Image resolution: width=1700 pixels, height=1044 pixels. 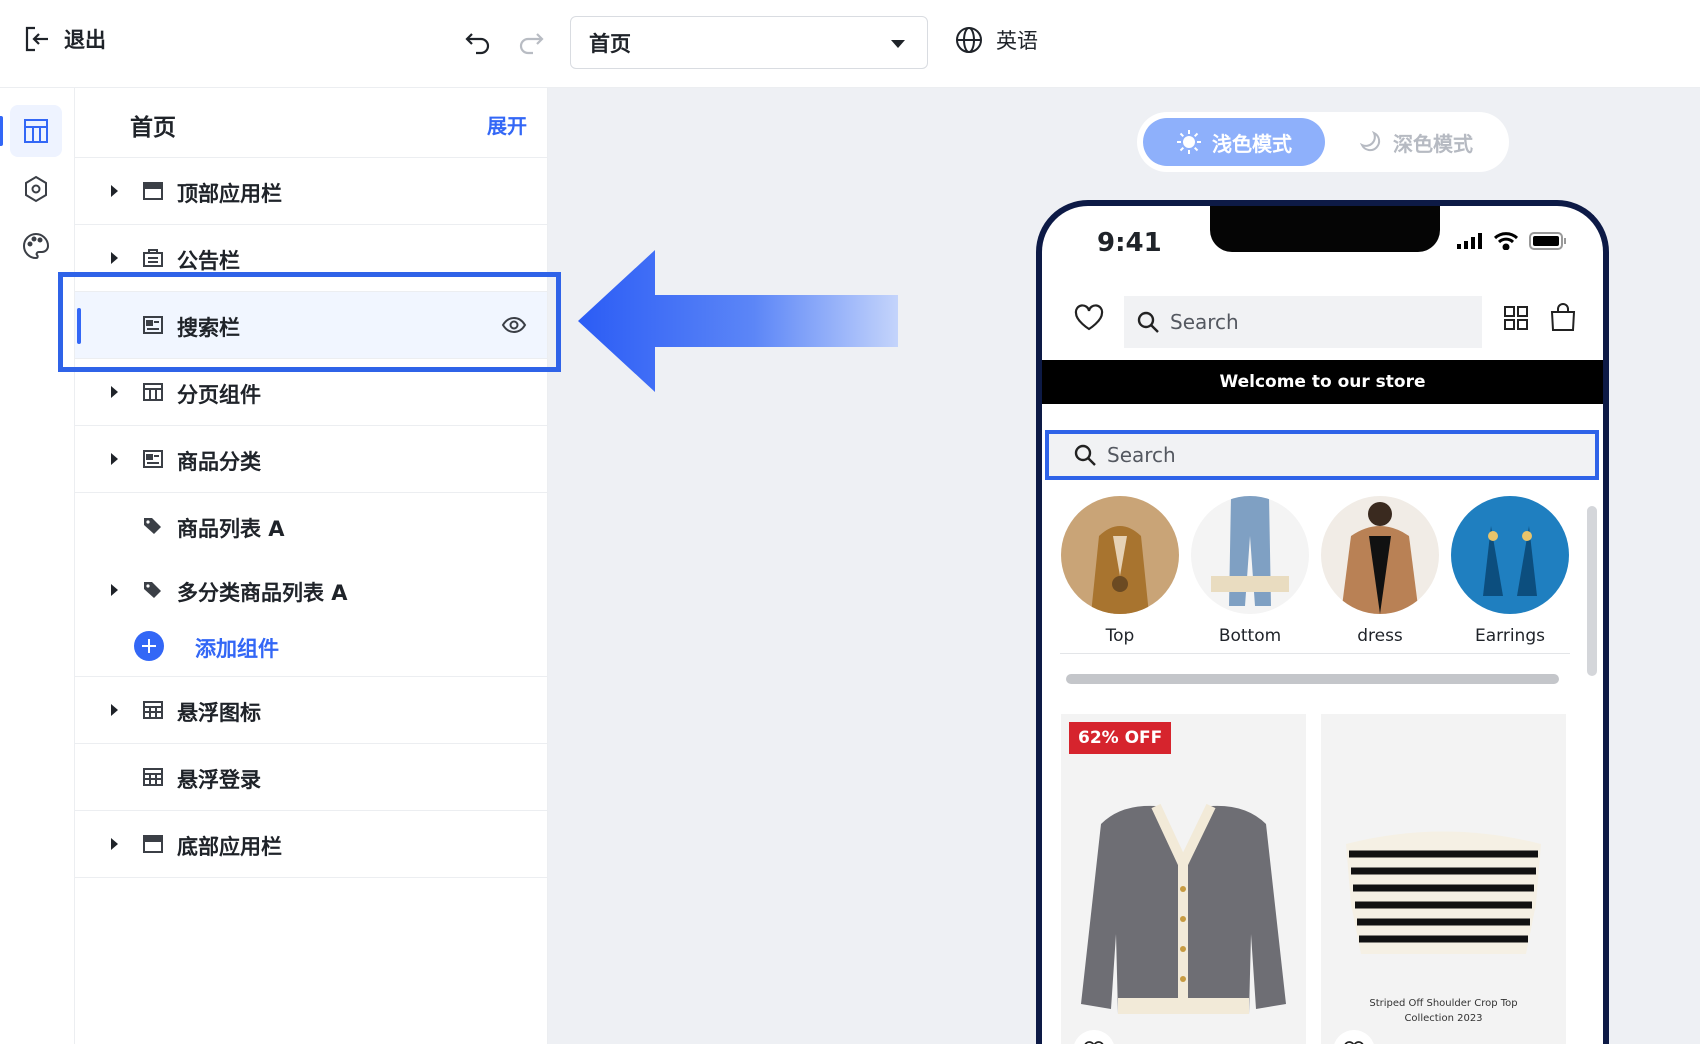 What do you see at coordinates (219, 395) in the screenshot?
I see `tree-item-label: 分页组件` at bounding box center [219, 395].